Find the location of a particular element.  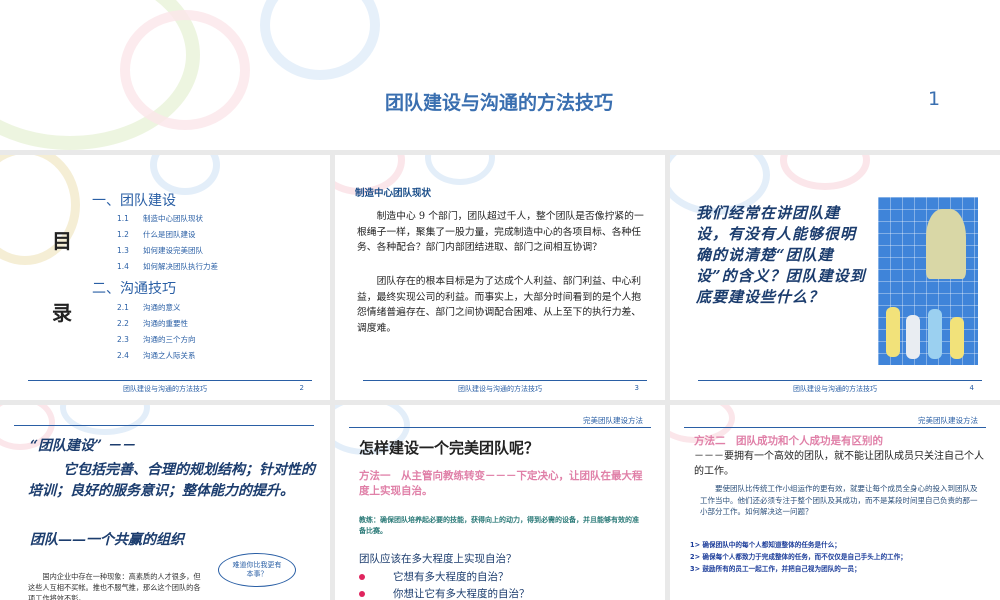

slide-title: 怎样建设一个完美团队呢？ is located at coordinates (449, 448).